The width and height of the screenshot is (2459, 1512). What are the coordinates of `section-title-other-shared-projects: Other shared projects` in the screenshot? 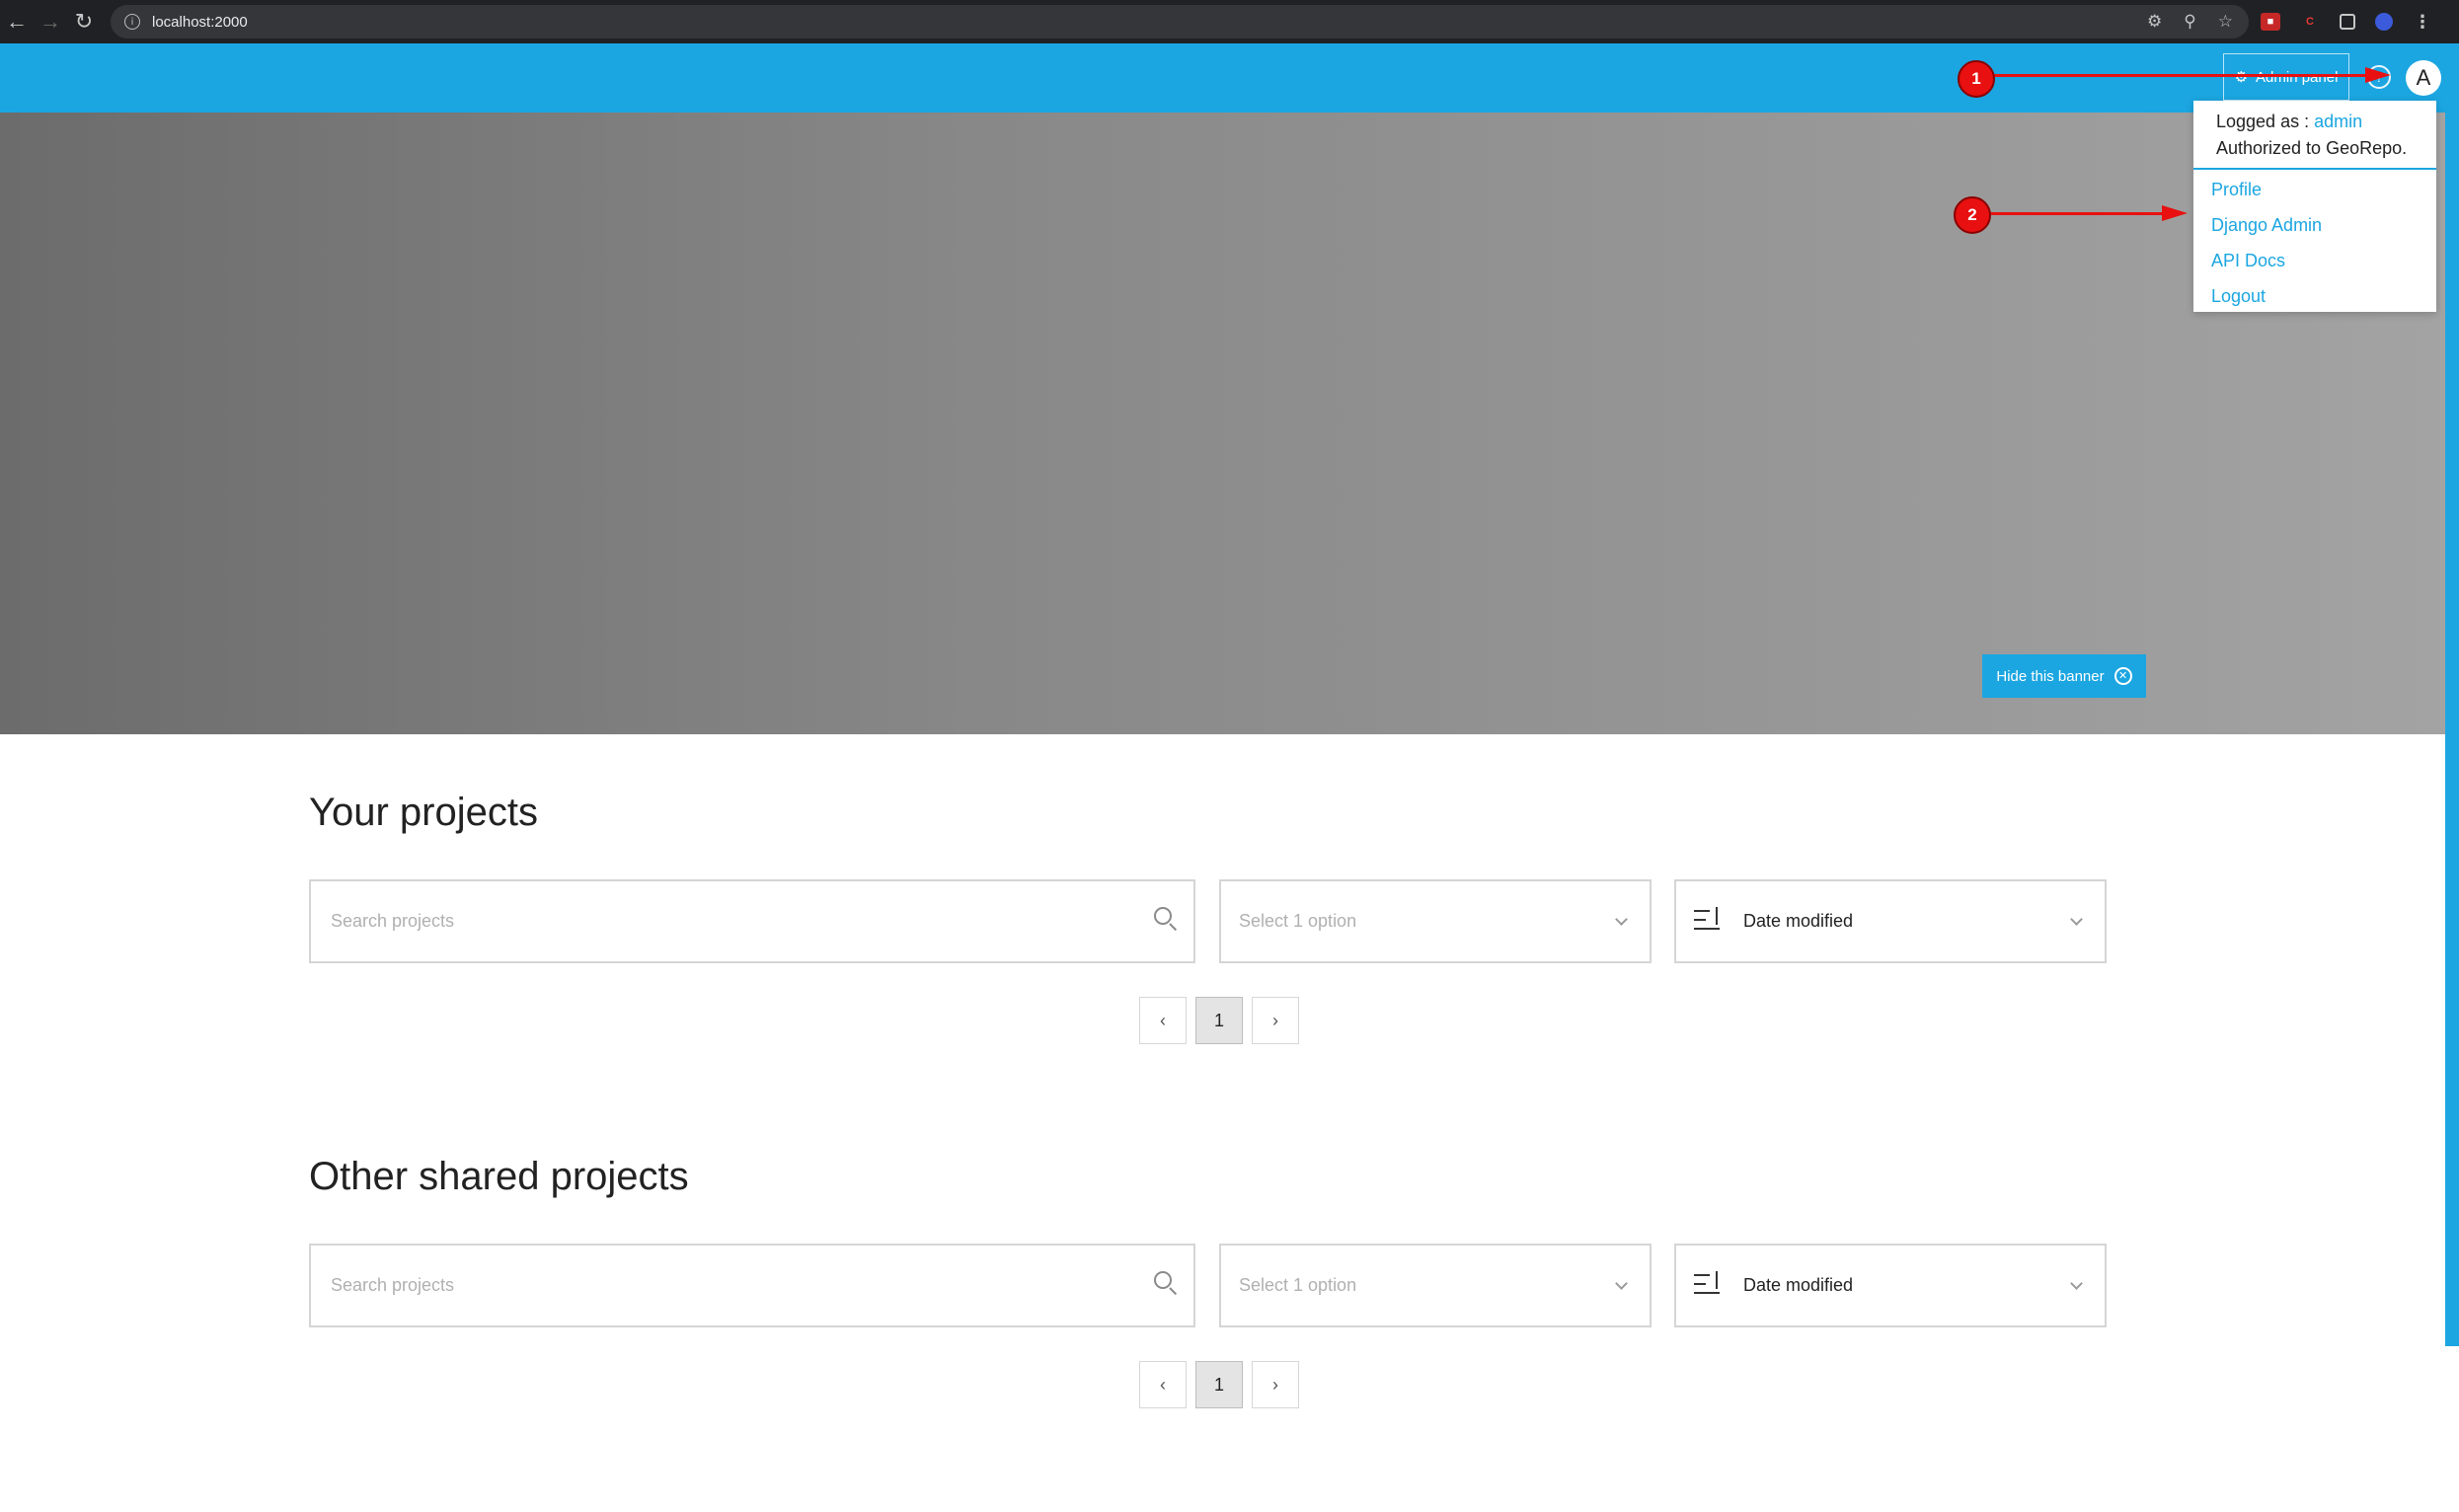 It's located at (499, 1176).